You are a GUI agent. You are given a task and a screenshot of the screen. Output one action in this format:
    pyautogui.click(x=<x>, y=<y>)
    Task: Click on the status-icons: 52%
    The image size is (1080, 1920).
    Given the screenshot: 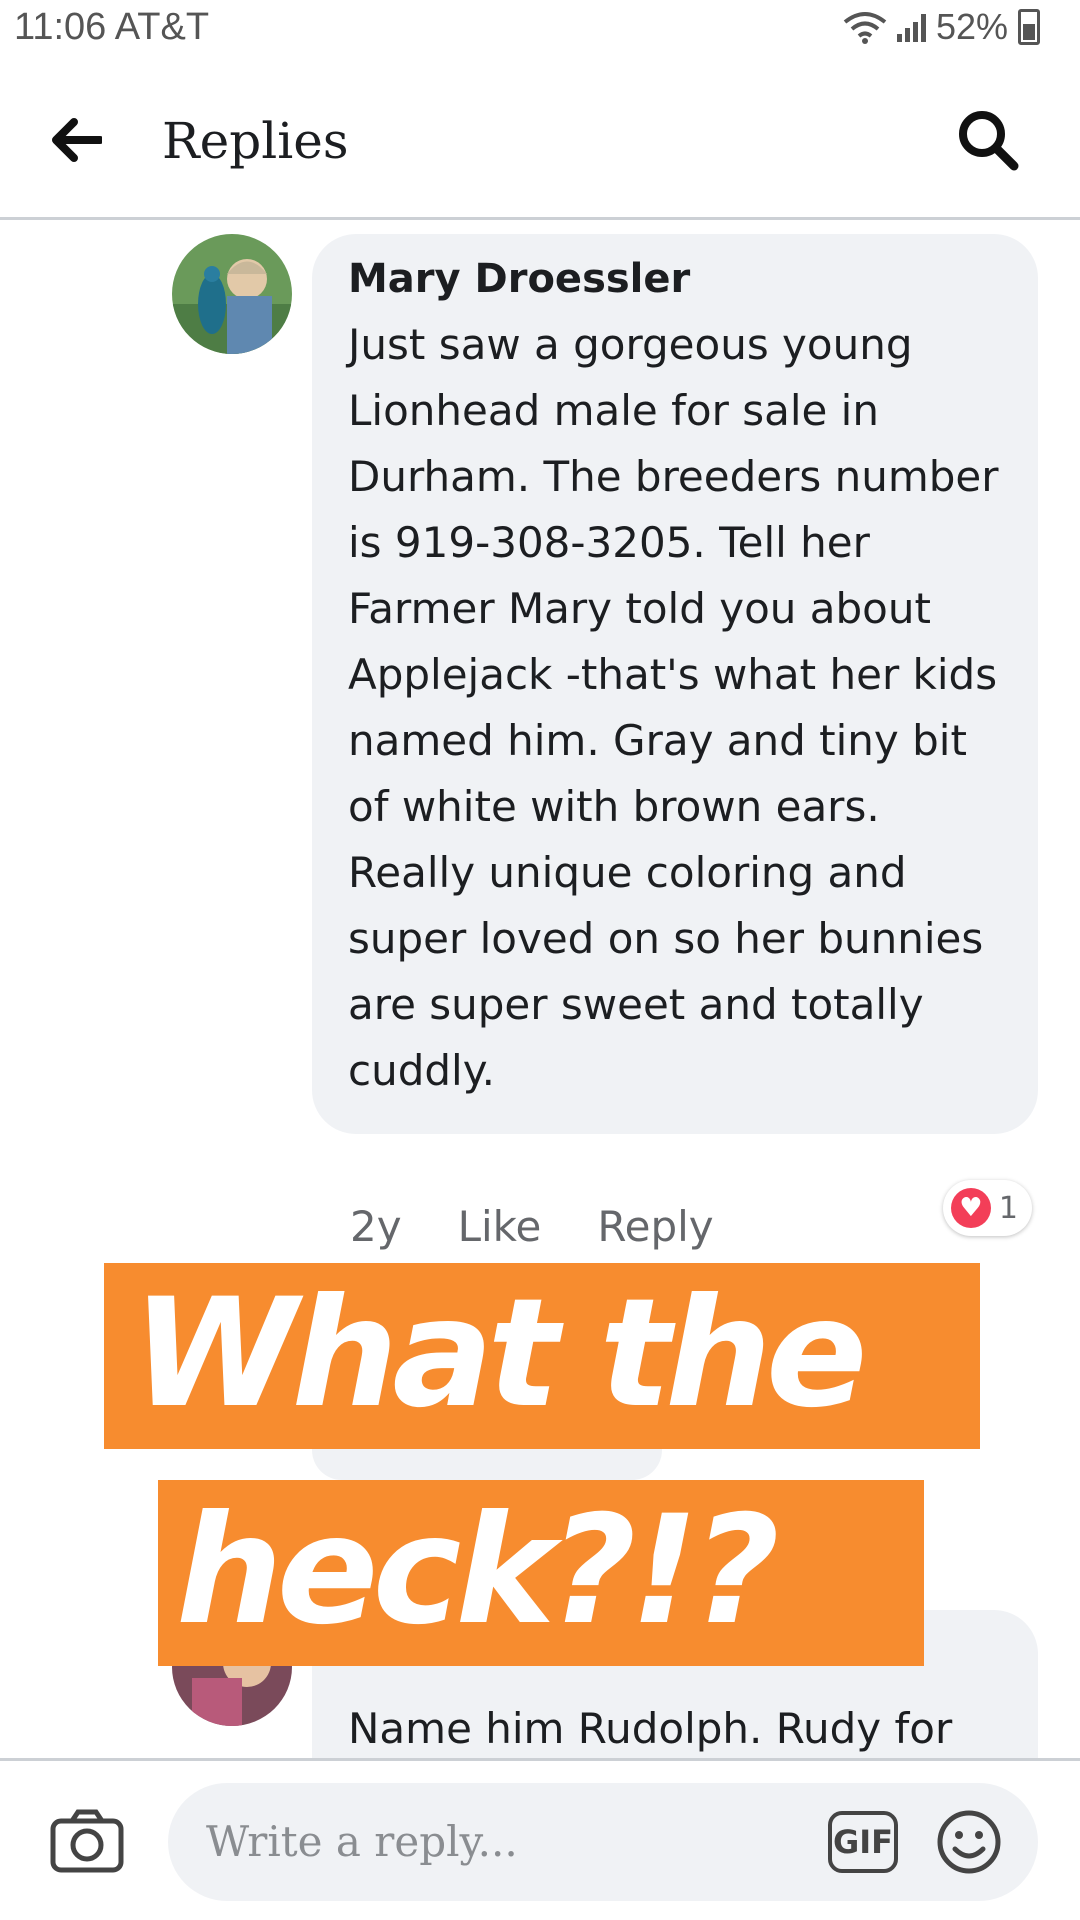 What is the action you would take?
    pyautogui.click(x=941, y=27)
    